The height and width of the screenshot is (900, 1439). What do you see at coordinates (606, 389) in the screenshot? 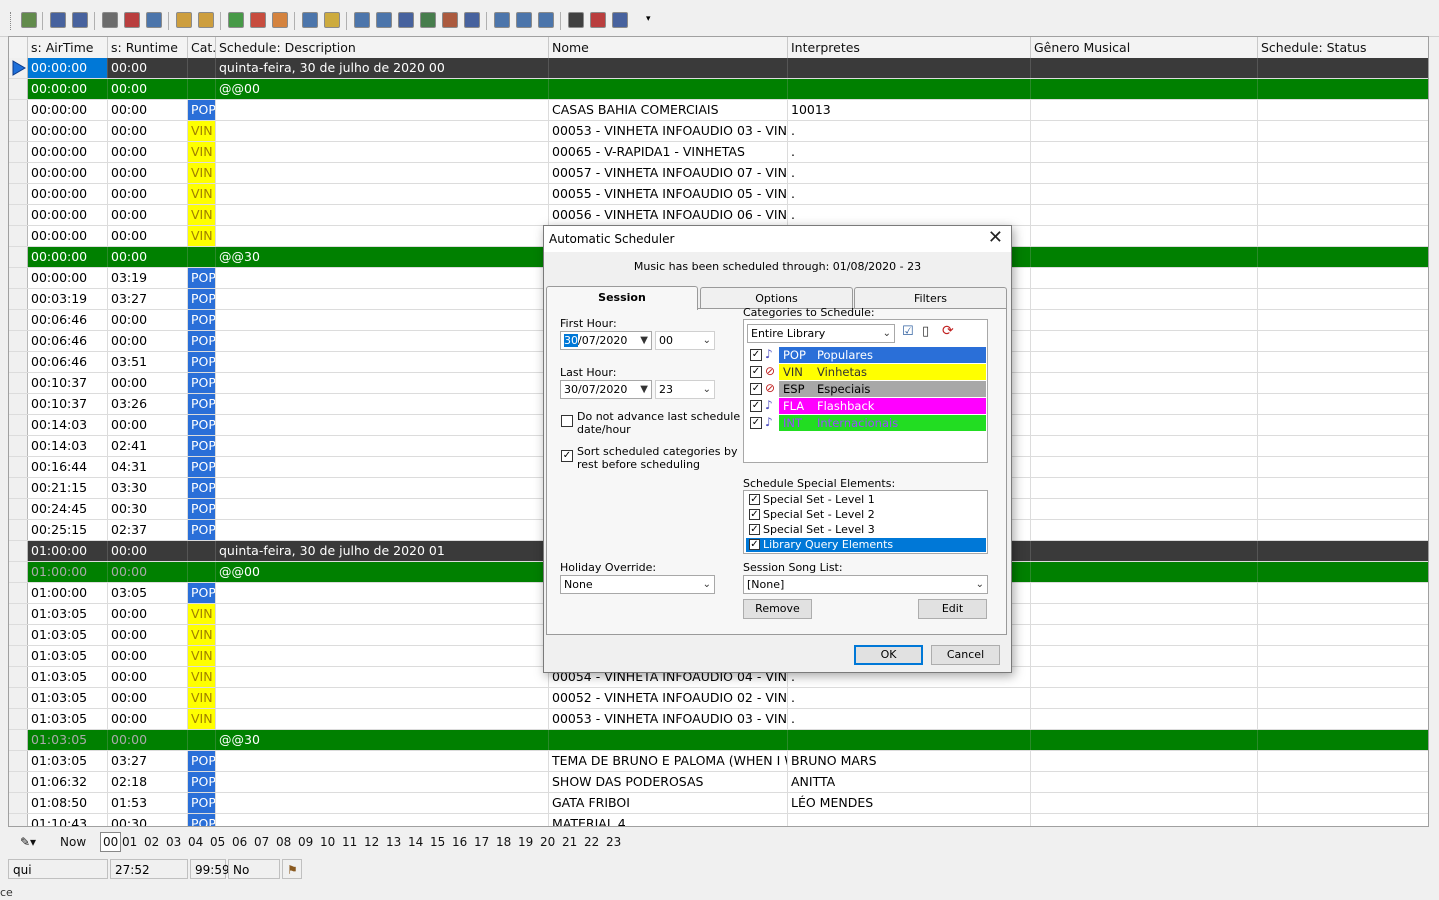
I see `last-date-picker: 30/07/2020 ▼` at bounding box center [606, 389].